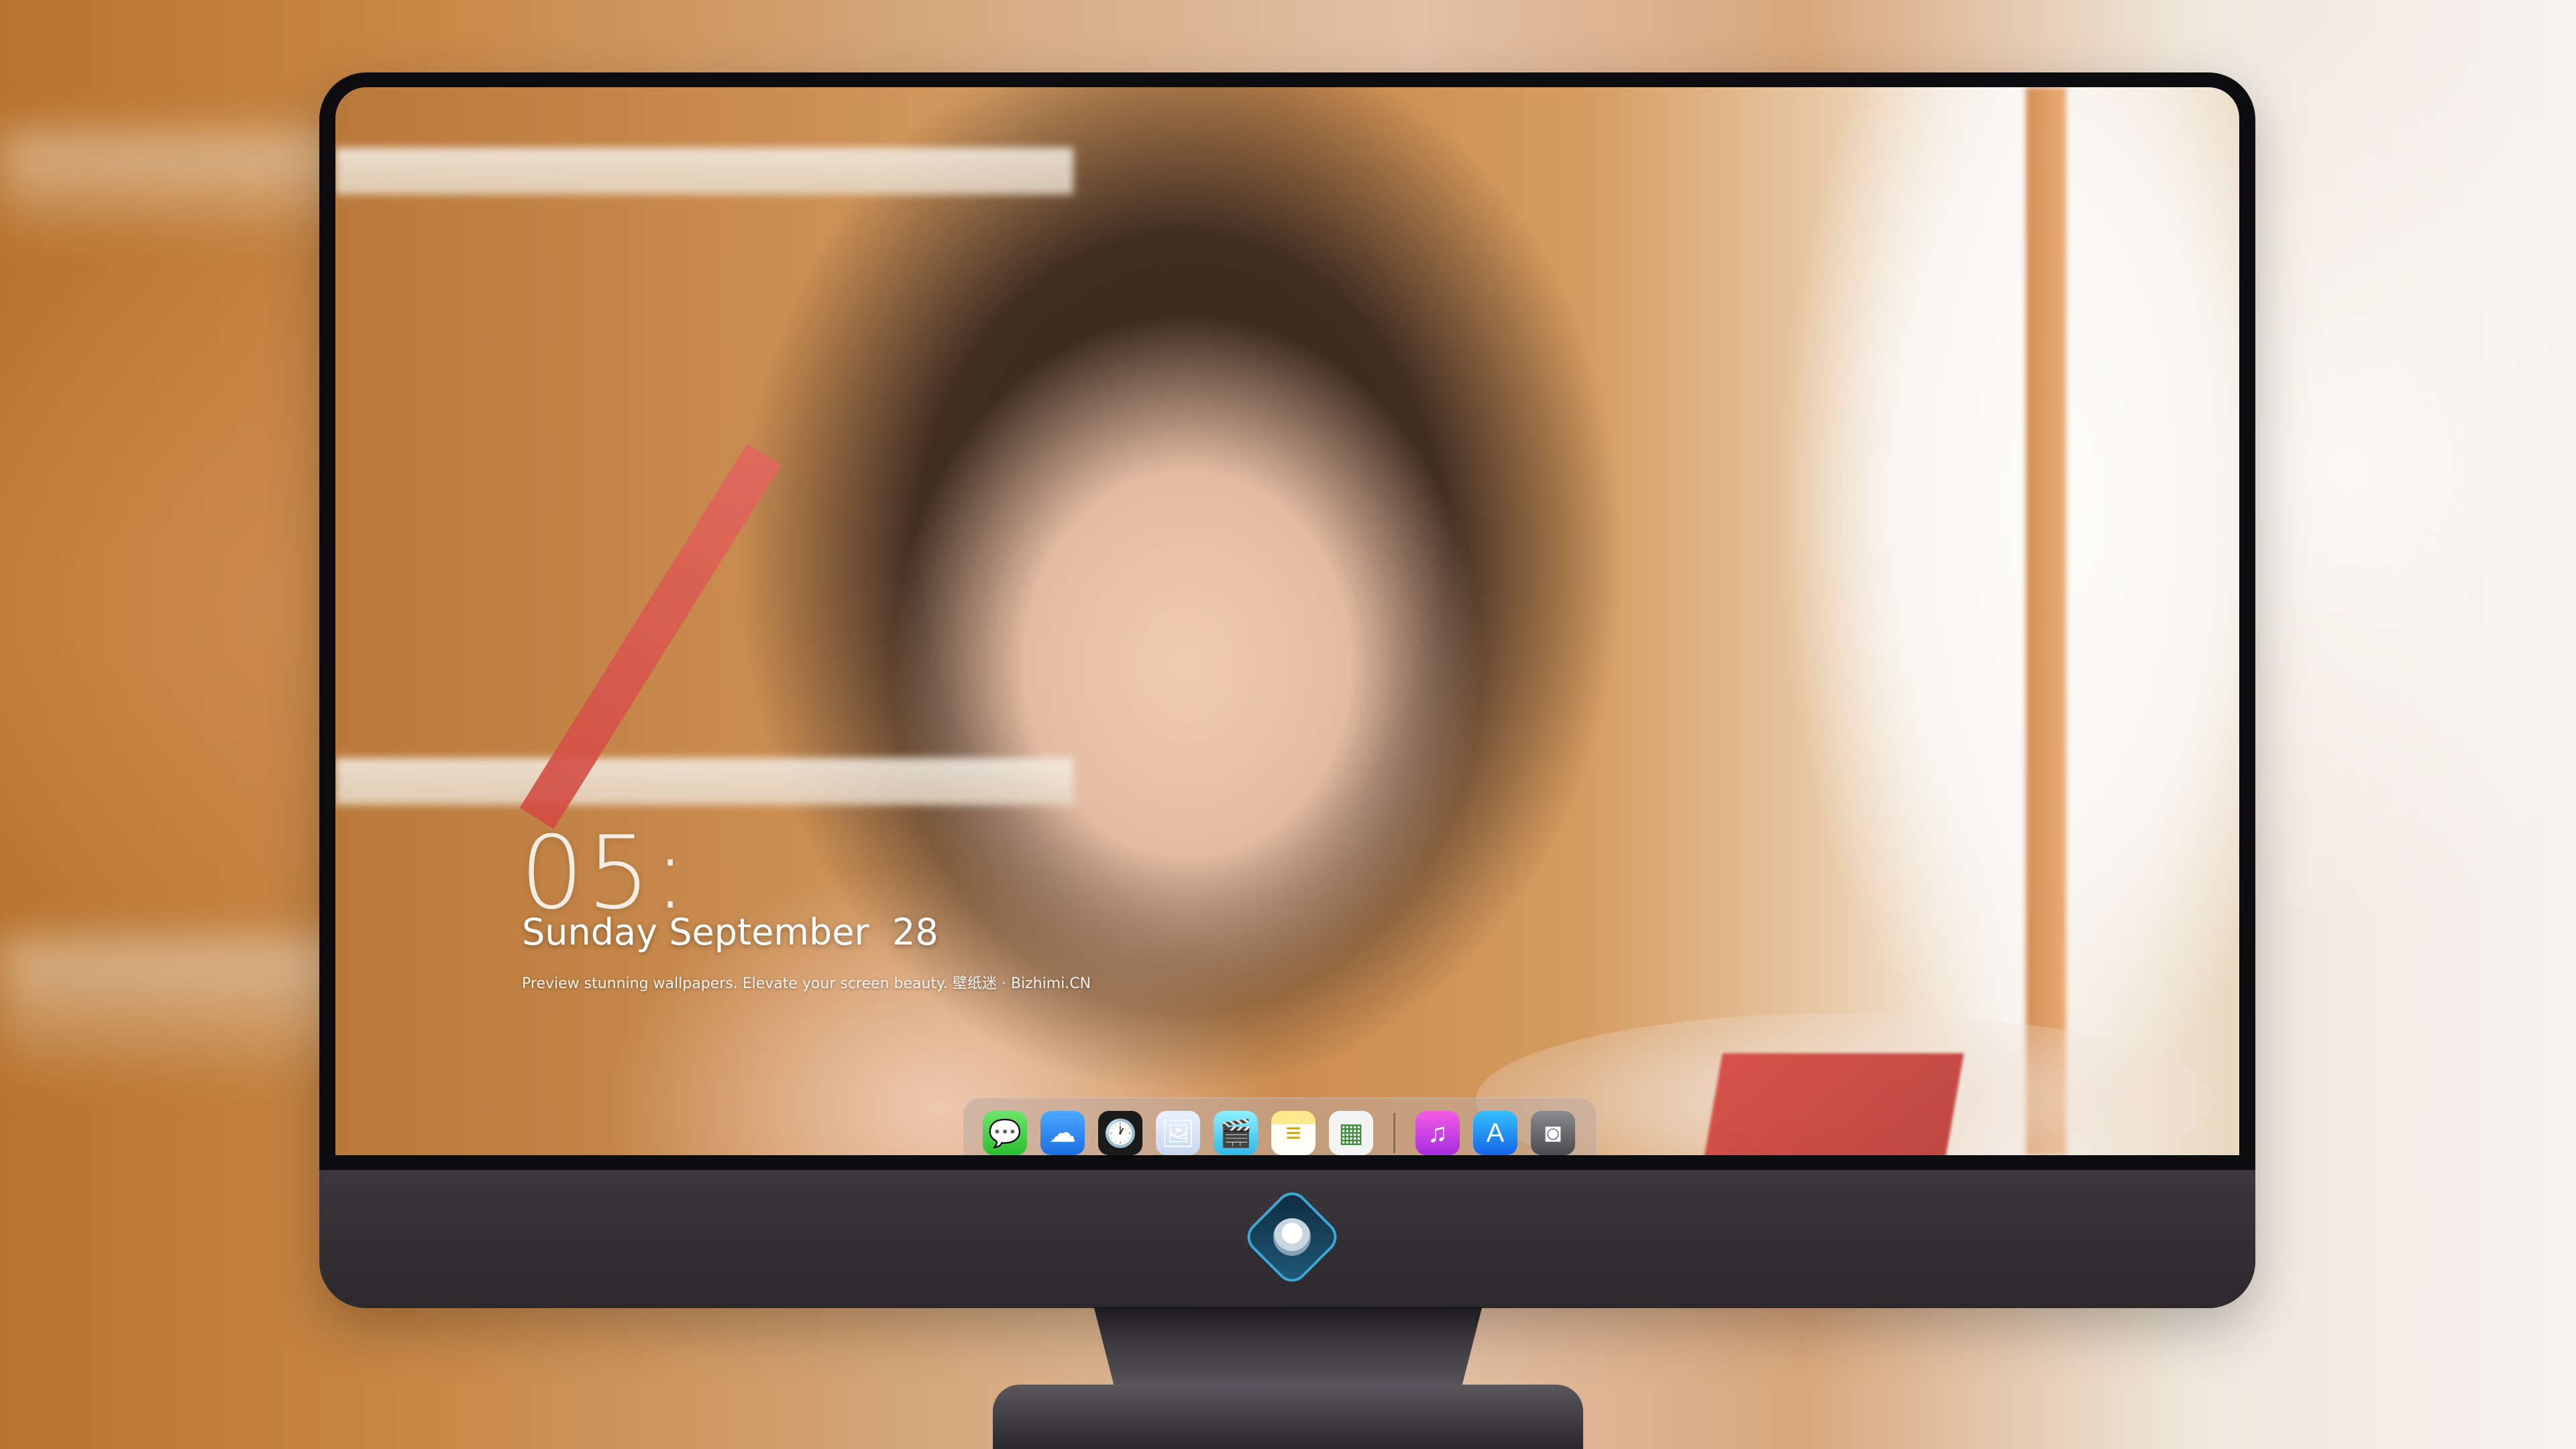  I want to click on app-store-icon: A, so click(1495, 1133).